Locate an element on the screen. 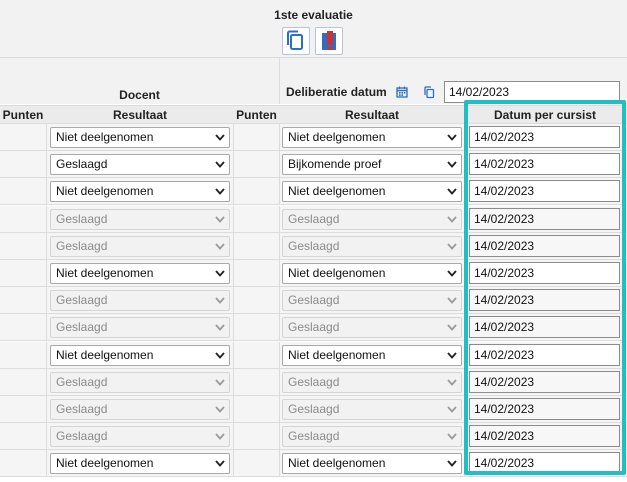  copy-date-icon is located at coordinates (429, 92).